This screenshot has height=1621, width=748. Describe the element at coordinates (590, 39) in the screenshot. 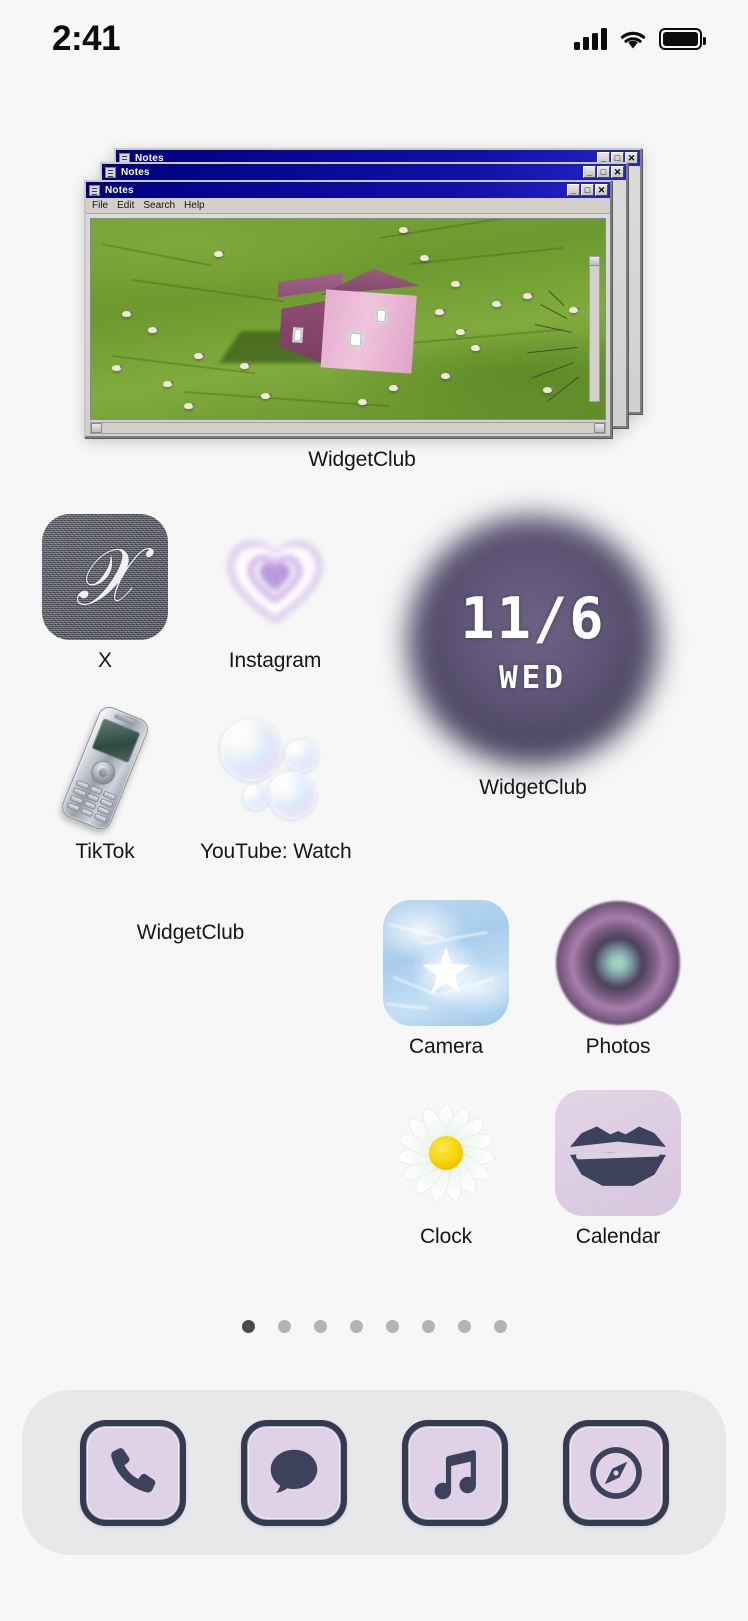

I see `cellular-signal-icon` at that location.